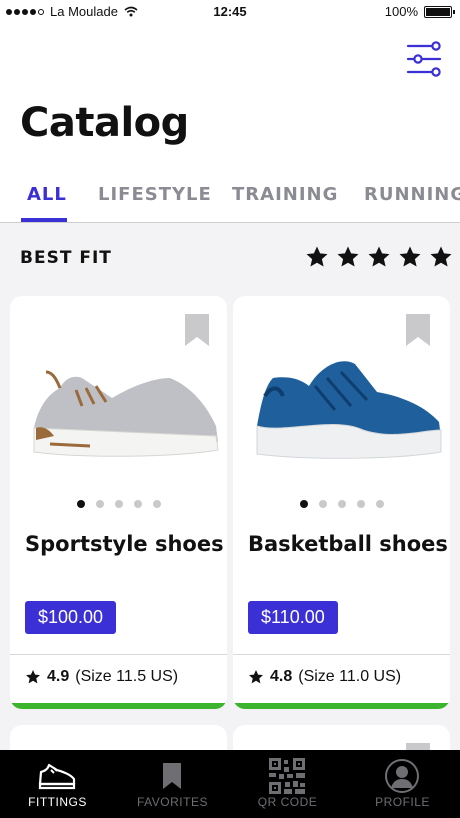 This screenshot has height=818, width=460. Describe the element at coordinates (287, 802) in the screenshot. I see `nav-label: QR CODE` at that location.